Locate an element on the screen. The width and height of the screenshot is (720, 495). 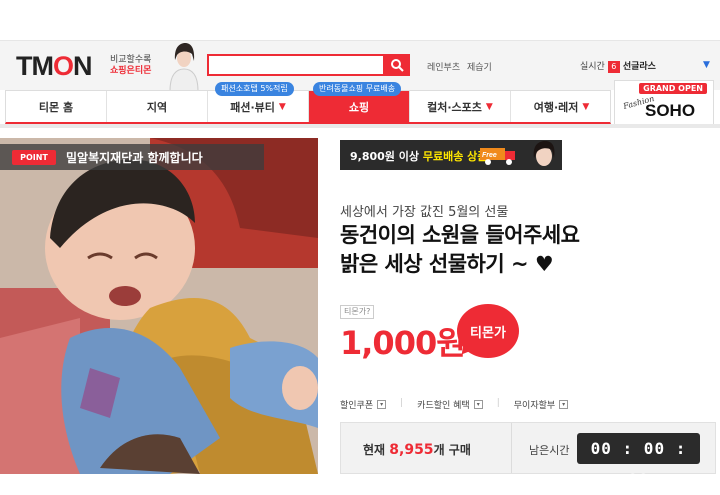
free-shipping-text: 9,800원 이상 무료배송 상품 is located at coordinates (419, 156).